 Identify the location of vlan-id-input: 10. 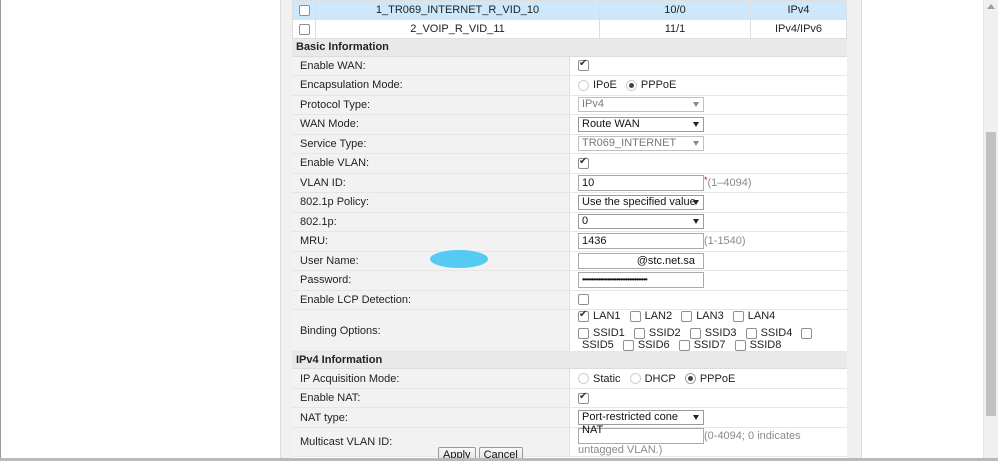
(641, 182).